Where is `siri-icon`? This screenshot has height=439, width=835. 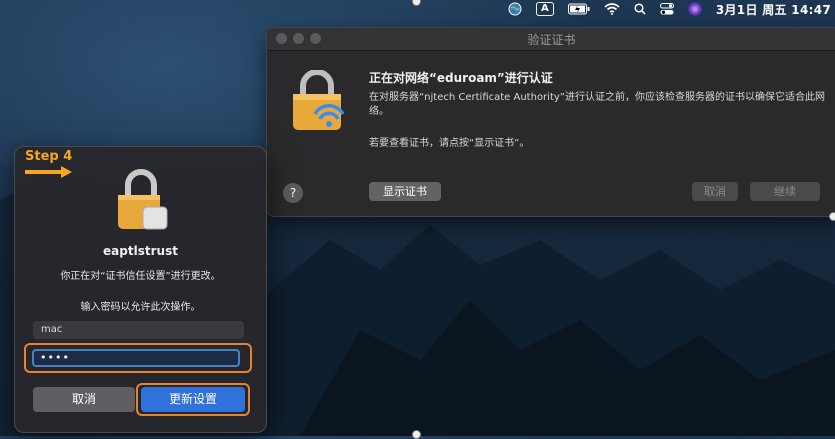 siri-icon is located at coordinates (695, 9).